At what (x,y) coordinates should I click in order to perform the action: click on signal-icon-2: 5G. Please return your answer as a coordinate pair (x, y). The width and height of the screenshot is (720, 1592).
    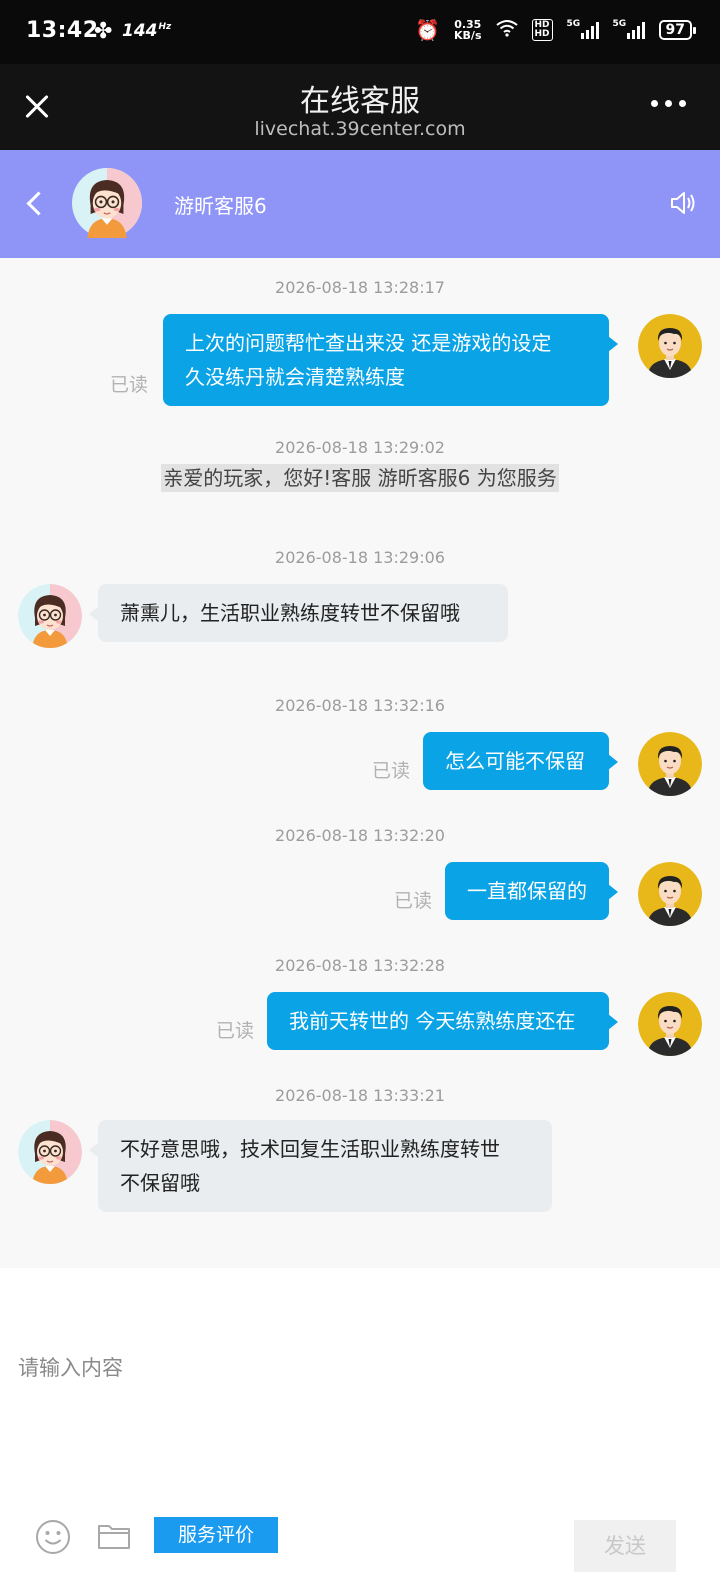
    Looking at the image, I should click on (628, 29).